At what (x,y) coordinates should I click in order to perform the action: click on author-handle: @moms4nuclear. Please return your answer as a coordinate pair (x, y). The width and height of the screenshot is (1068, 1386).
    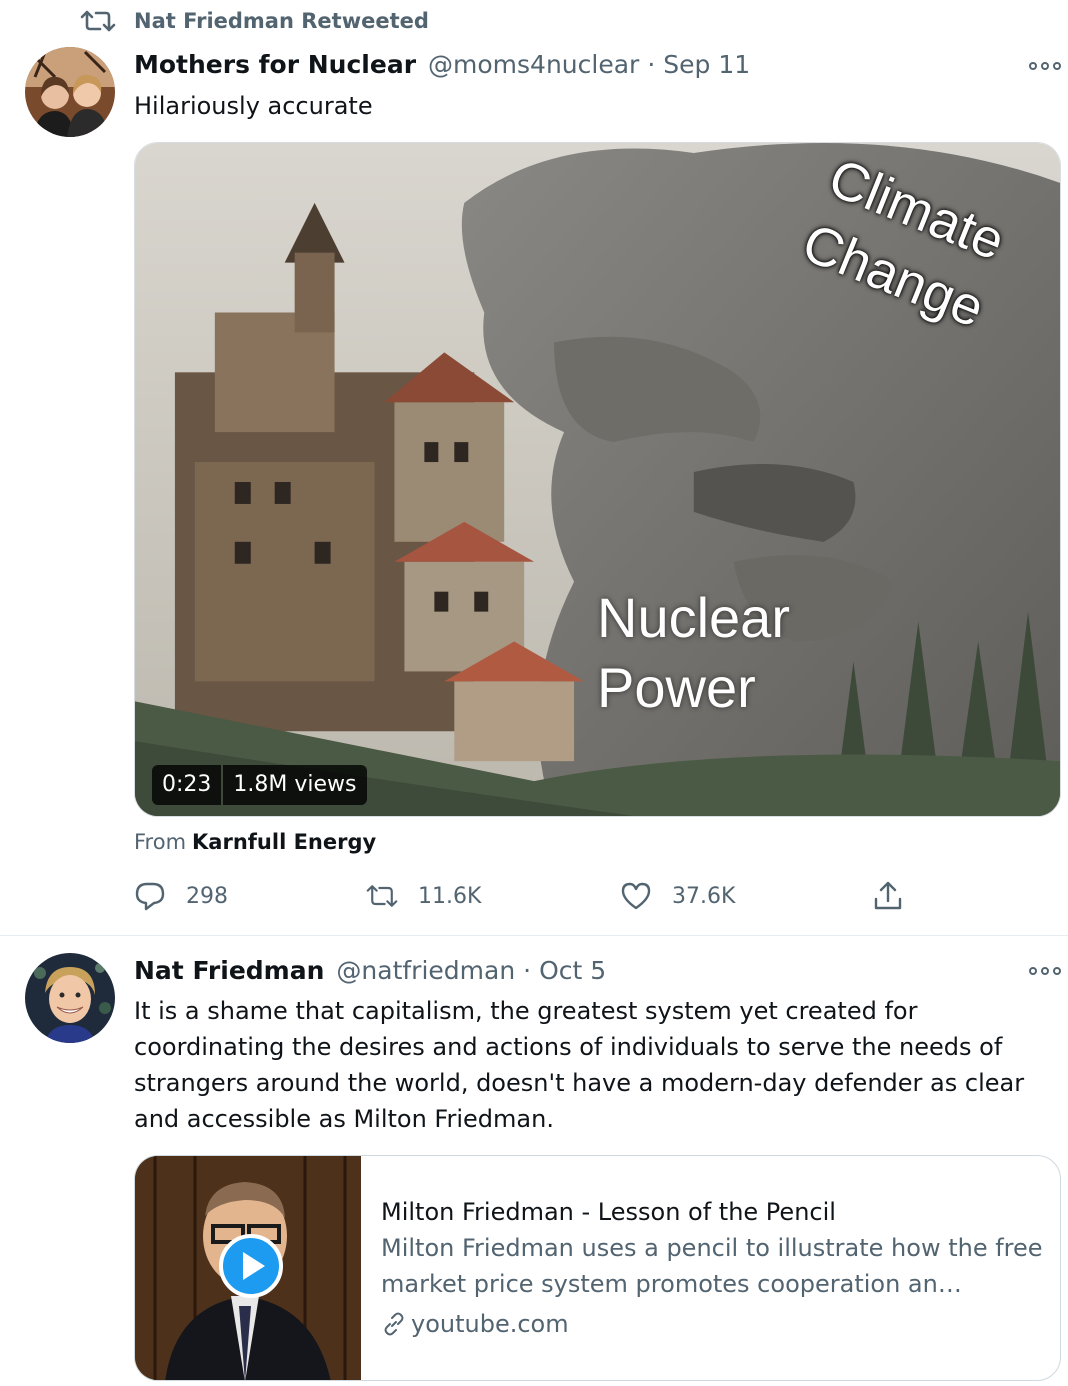
    Looking at the image, I should click on (533, 64).